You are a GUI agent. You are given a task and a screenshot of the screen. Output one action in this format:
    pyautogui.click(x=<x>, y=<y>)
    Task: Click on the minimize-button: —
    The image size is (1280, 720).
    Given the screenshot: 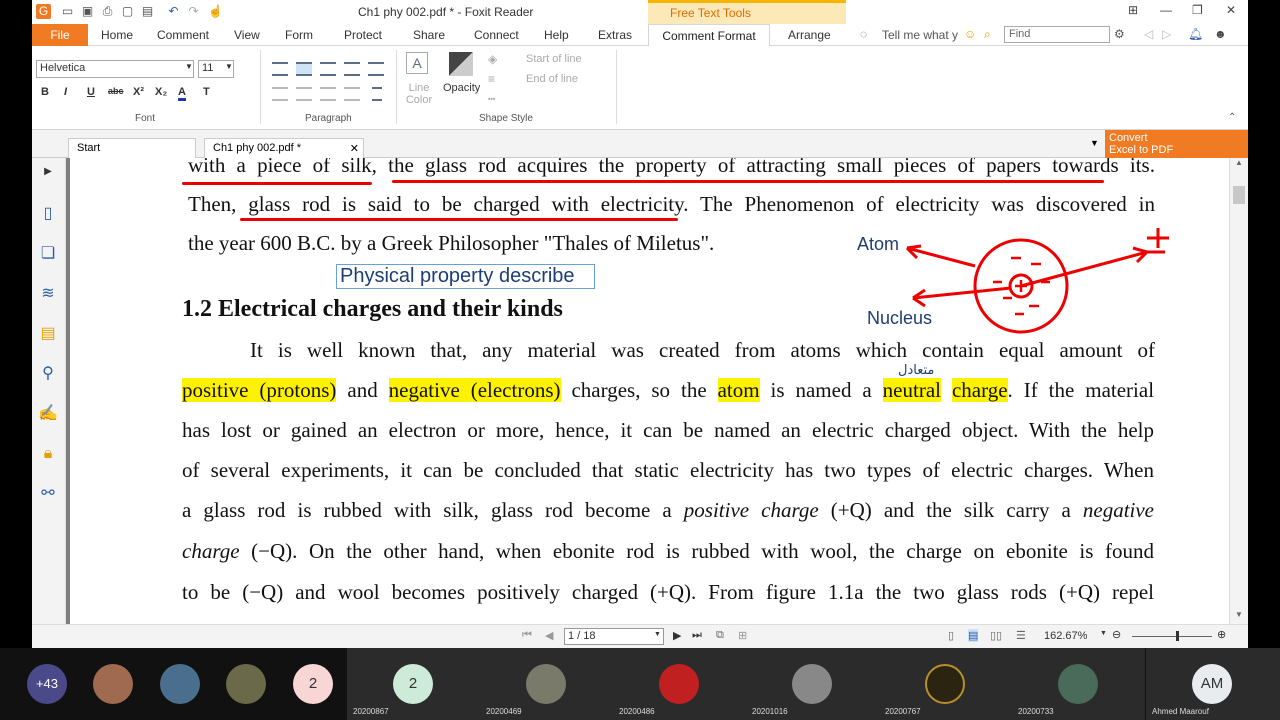 What is the action you would take?
    pyautogui.click(x=1166, y=10)
    